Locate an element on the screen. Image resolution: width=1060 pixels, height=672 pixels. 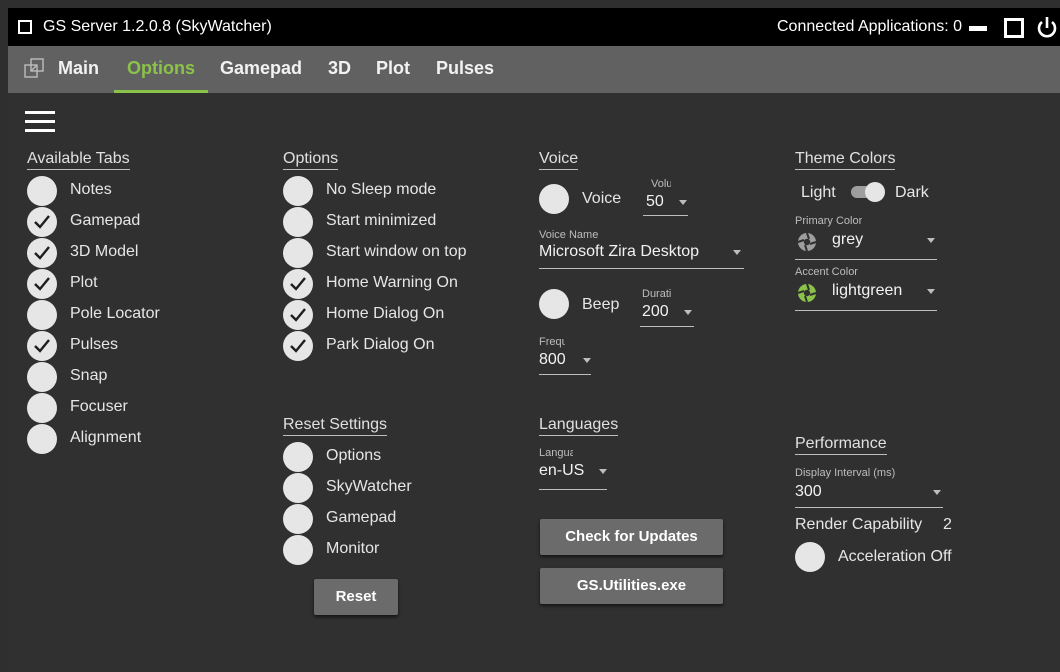
connected-applications: Connected Applications: 0 is located at coordinates (869, 26).